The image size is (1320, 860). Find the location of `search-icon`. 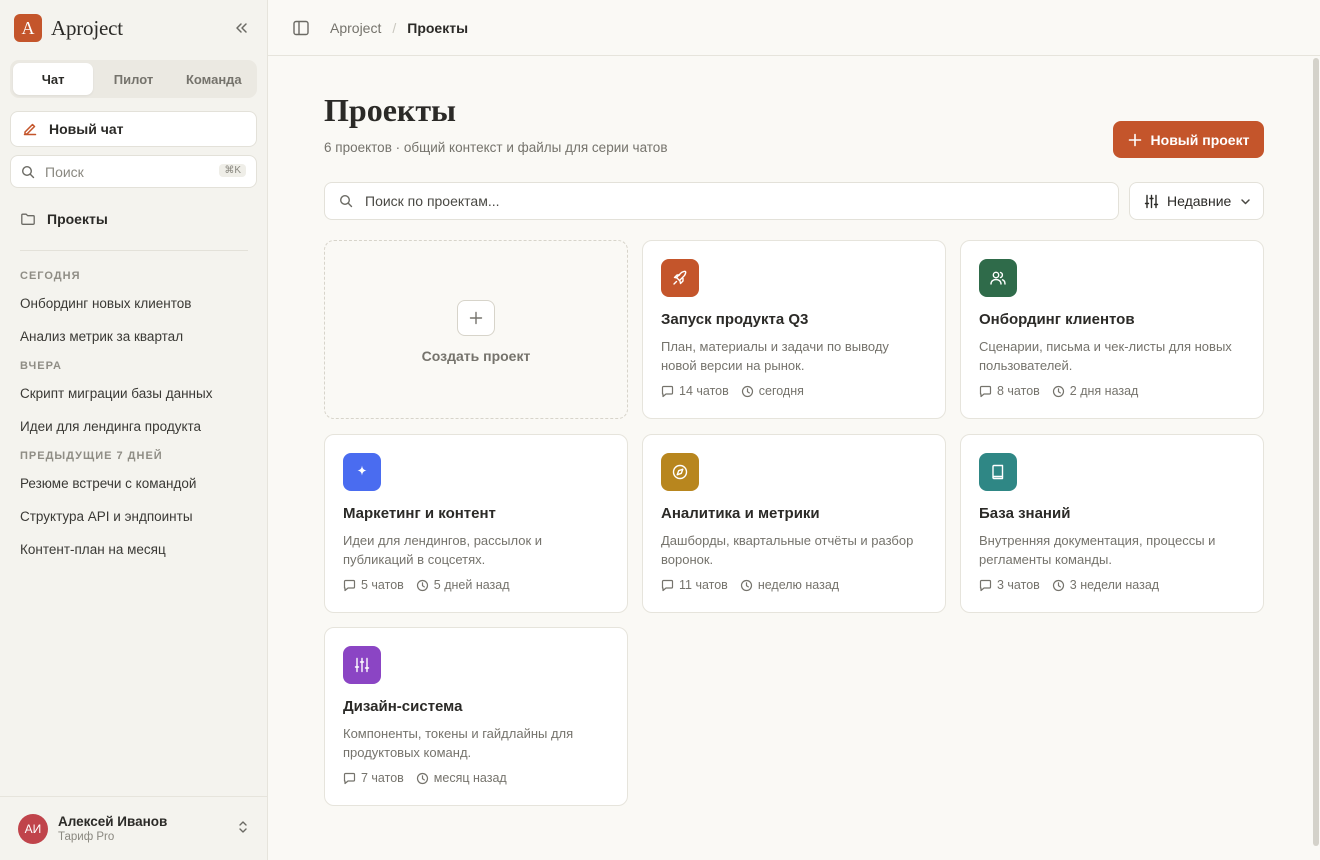

search-icon is located at coordinates (346, 201).